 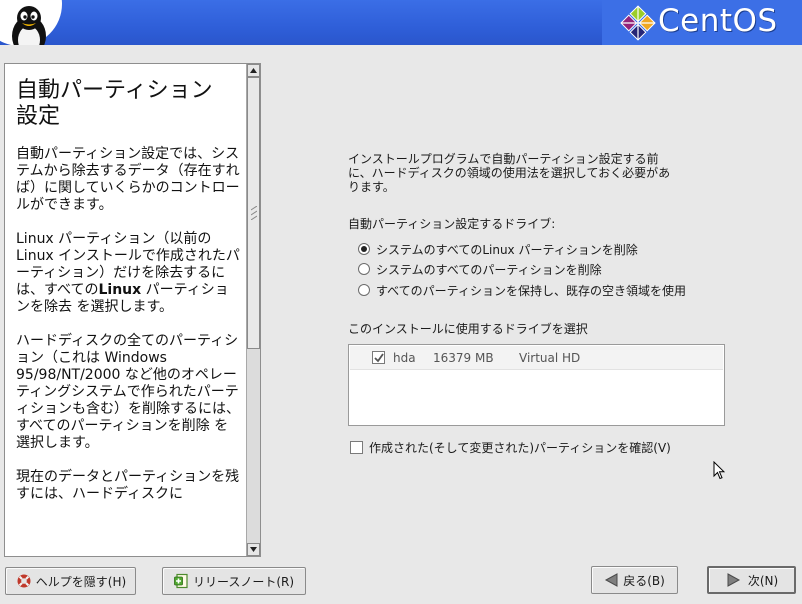 I want to click on hide-help-button: ヘルプを隠す(H), so click(x=70, y=581).